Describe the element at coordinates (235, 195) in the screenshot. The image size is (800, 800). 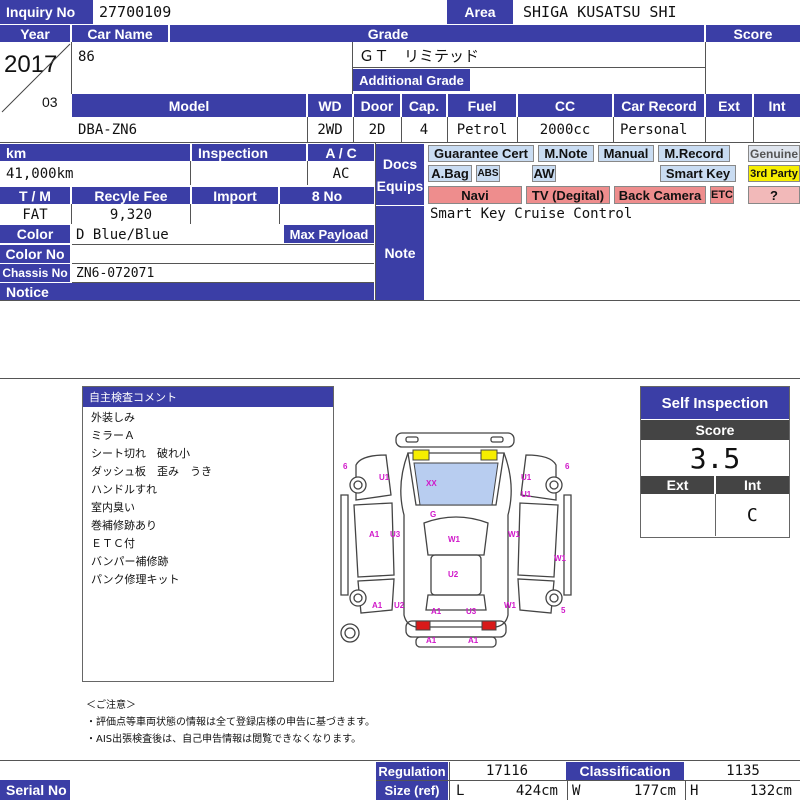
I see `import-label: Import` at that location.